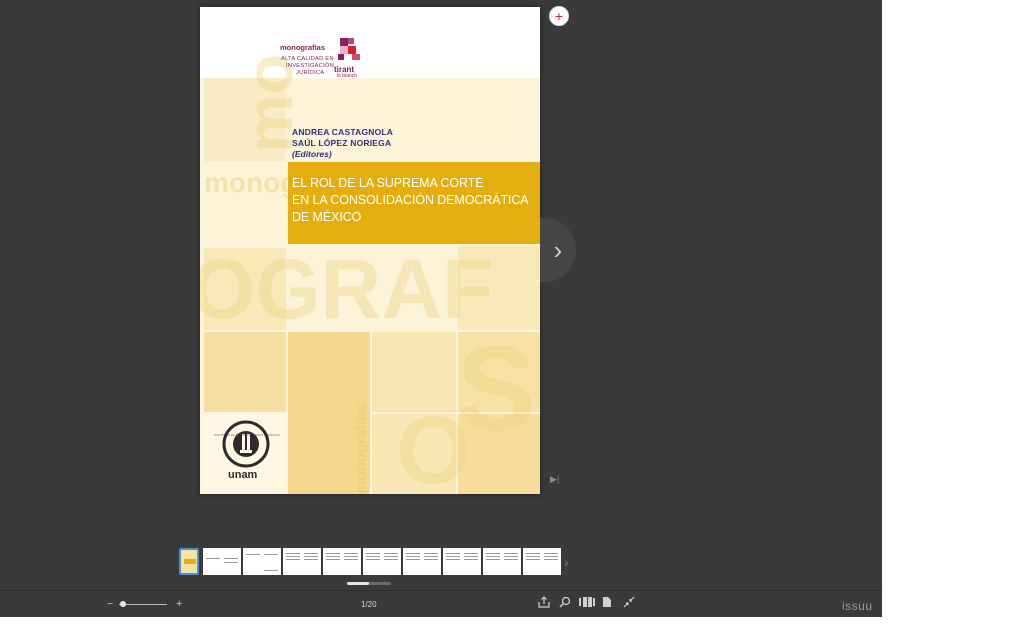 The image size is (1024, 640). What do you see at coordinates (312, 154) in the screenshot?
I see `editors-note: (Editores)` at bounding box center [312, 154].